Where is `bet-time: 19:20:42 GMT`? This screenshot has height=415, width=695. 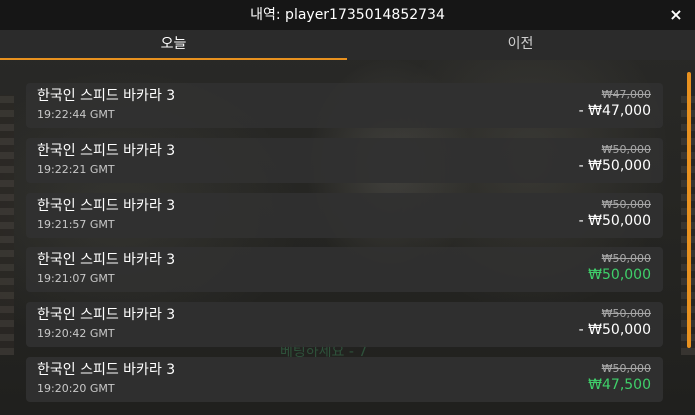 bet-time: 19:20:42 GMT is located at coordinates (76, 334).